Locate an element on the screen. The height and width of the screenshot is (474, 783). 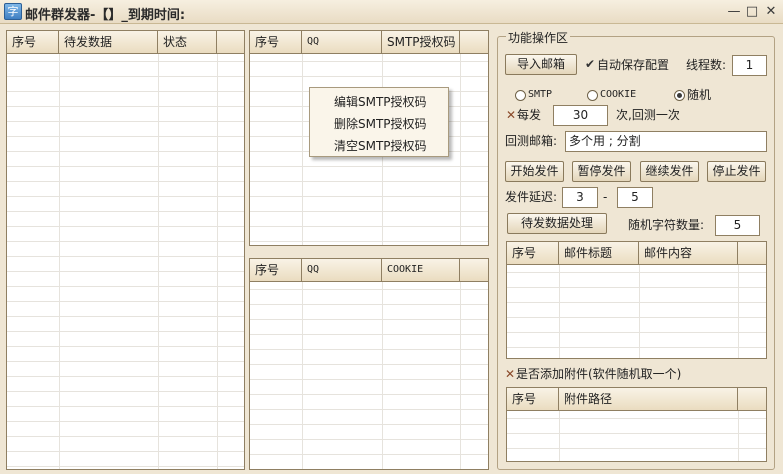
recheck-mailbox-label: 回测邮箱: is located at coordinates (531, 141).